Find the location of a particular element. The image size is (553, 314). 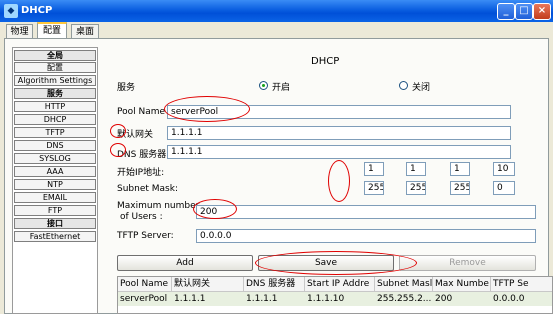

maximize-button: □ is located at coordinates (524, 11).